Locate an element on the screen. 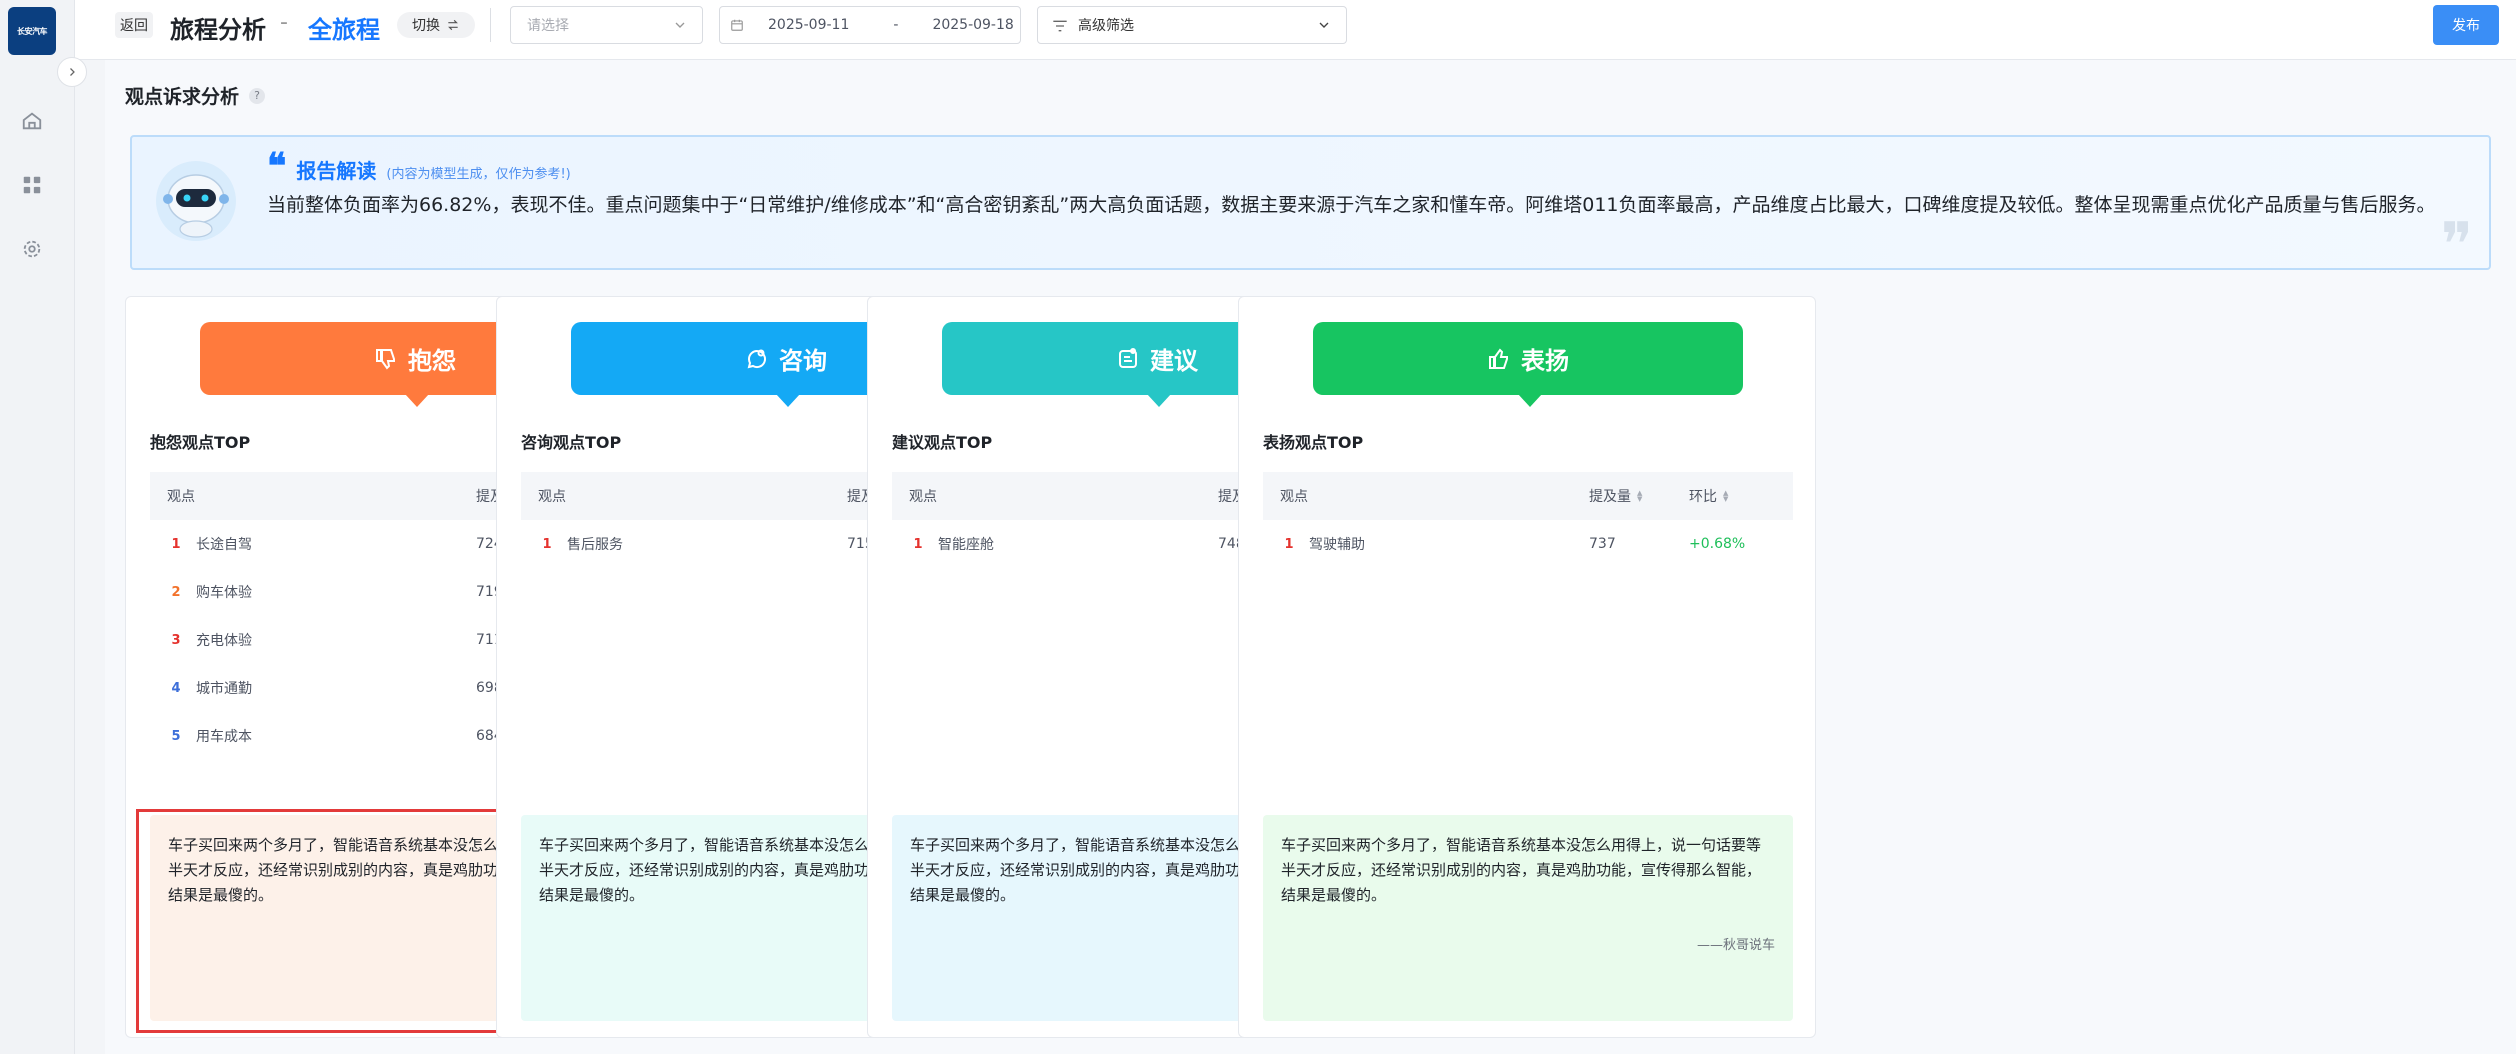  opinion-name: 城市通勤 is located at coordinates (224, 689).